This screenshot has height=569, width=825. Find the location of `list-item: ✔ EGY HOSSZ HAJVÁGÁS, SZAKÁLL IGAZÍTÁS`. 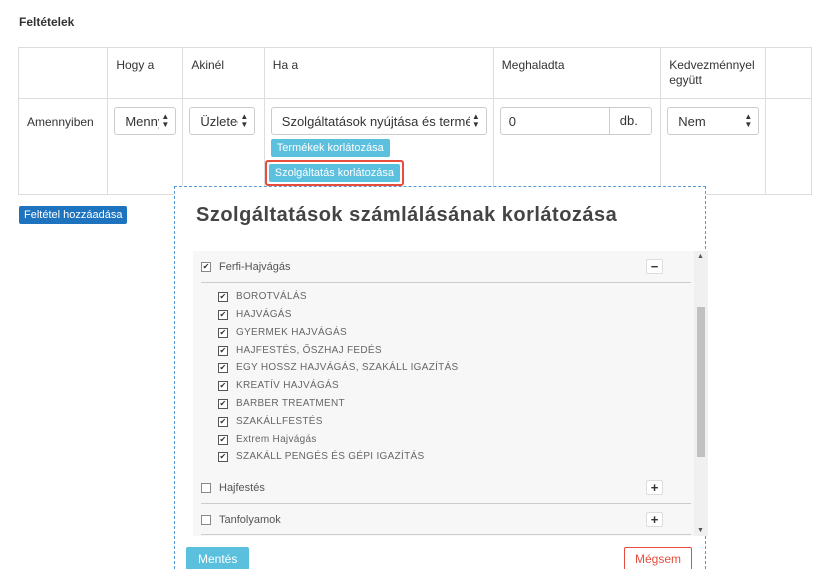

list-item: ✔ EGY HOSSZ HAJVÁGÁS, SZAKÁLL IGAZÍTÁS is located at coordinates (338, 367).